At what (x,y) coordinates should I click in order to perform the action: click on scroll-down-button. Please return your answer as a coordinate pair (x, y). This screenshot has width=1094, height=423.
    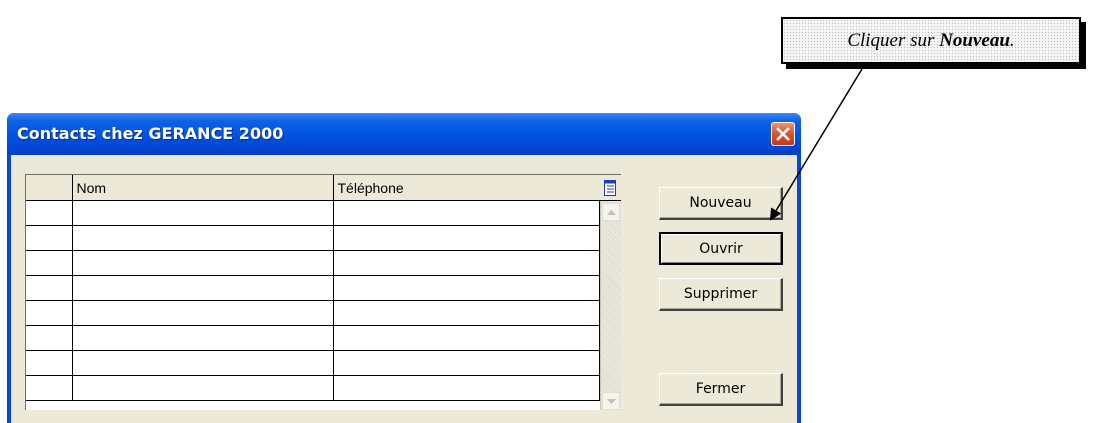
    Looking at the image, I should click on (611, 401).